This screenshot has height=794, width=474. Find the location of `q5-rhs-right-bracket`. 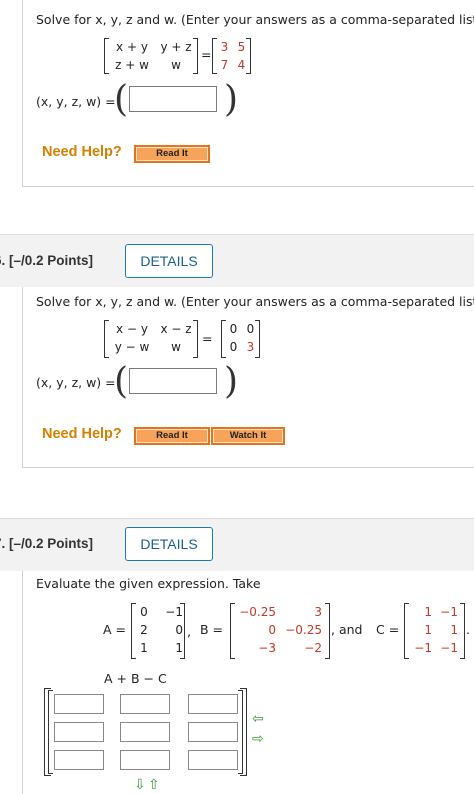

q5-rhs-right-bracket is located at coordinates (248, 56).